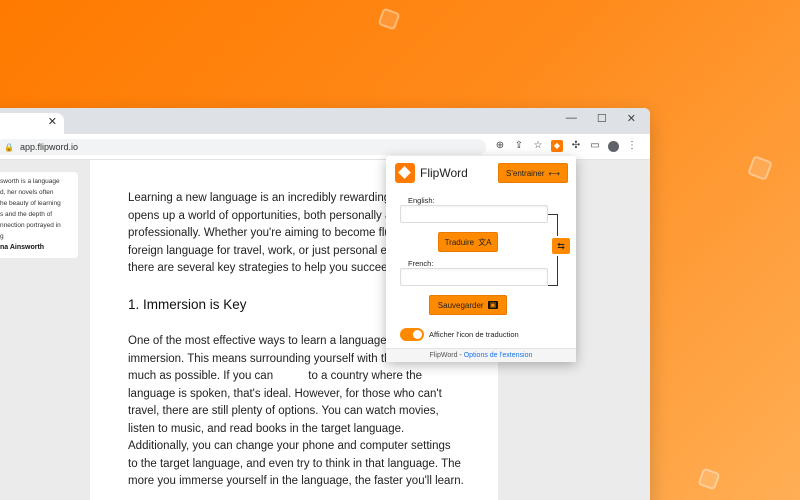 Image resolution: width=800 pixels, height=500 pixels. I want to click on close-window-icon: ✕, so click(631, 118).